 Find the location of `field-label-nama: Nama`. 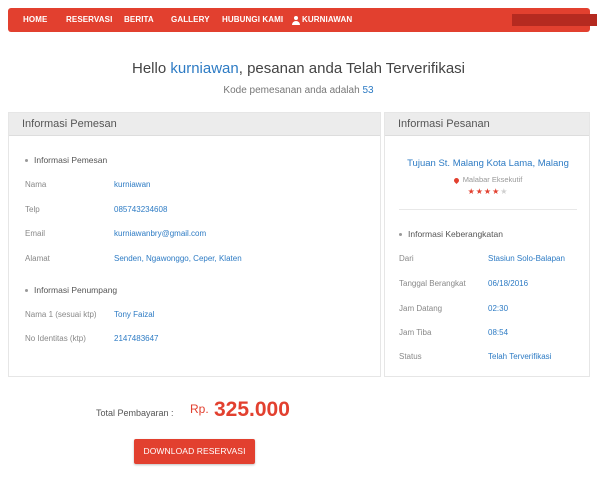

field-label-nama: Nama is located at coordinates (36, 184).